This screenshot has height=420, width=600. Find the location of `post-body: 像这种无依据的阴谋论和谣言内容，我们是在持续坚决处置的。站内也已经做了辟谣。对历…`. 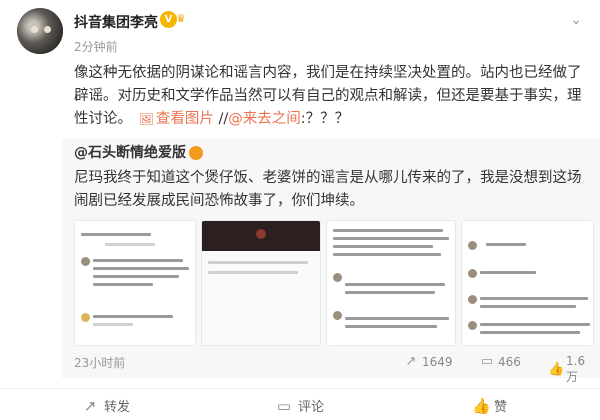

post-body: 像这种无依据的阴谋论和谣言内容，我们是在持续坚决处置的。站内也已经做了辟谣。对历… is located at coordinates (329, 96).